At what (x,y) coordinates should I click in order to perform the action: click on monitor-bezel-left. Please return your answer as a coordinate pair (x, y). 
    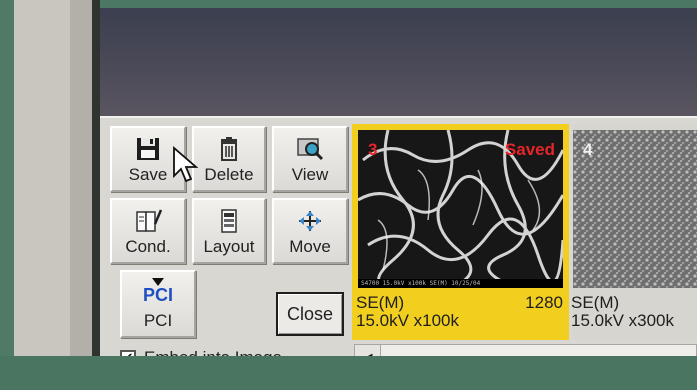
    Looking at the image, I should click on (50, 195).